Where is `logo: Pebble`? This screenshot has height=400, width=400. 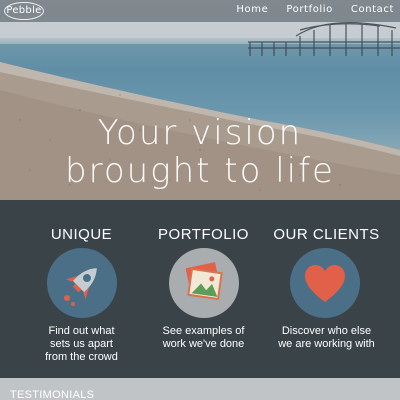 logo: Pebble is located at coordinates (24, 11).